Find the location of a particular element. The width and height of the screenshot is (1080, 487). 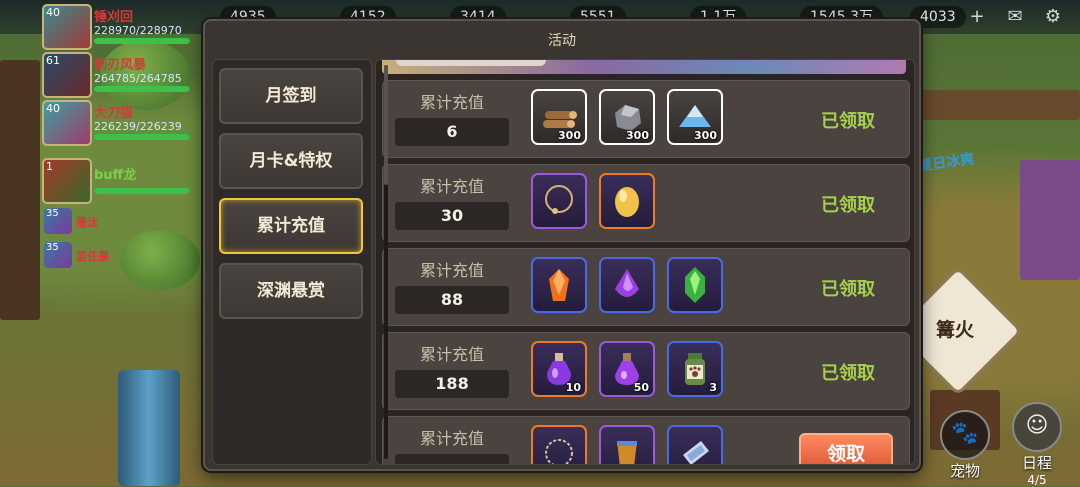

hp-text: 228970/228970 is located at coordinates (138, 30).